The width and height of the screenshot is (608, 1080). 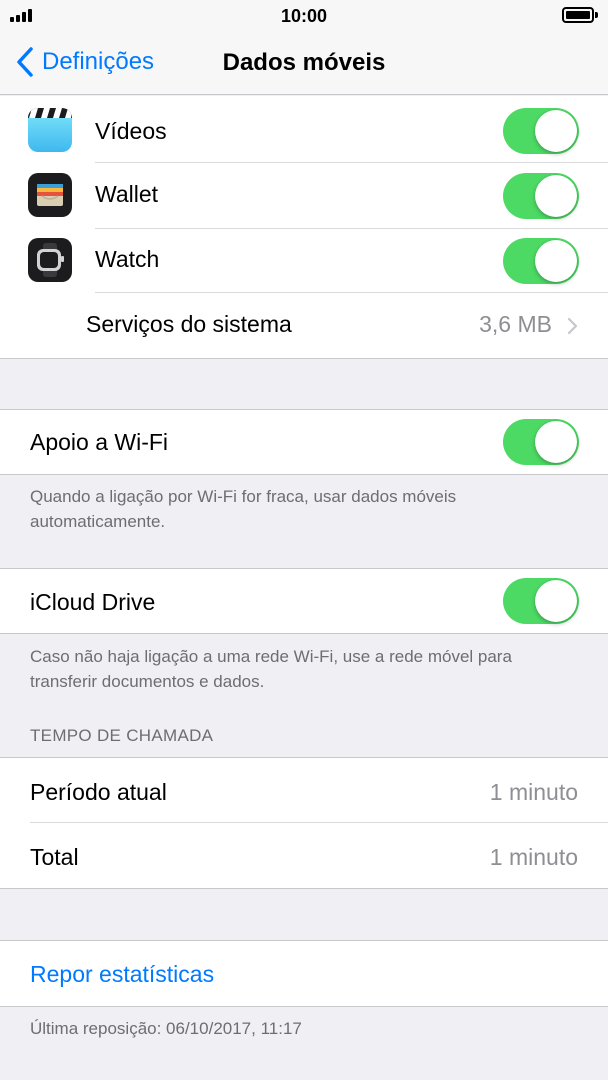 I want to click on current-period-label: Período atual, so click(x=98, y=792).